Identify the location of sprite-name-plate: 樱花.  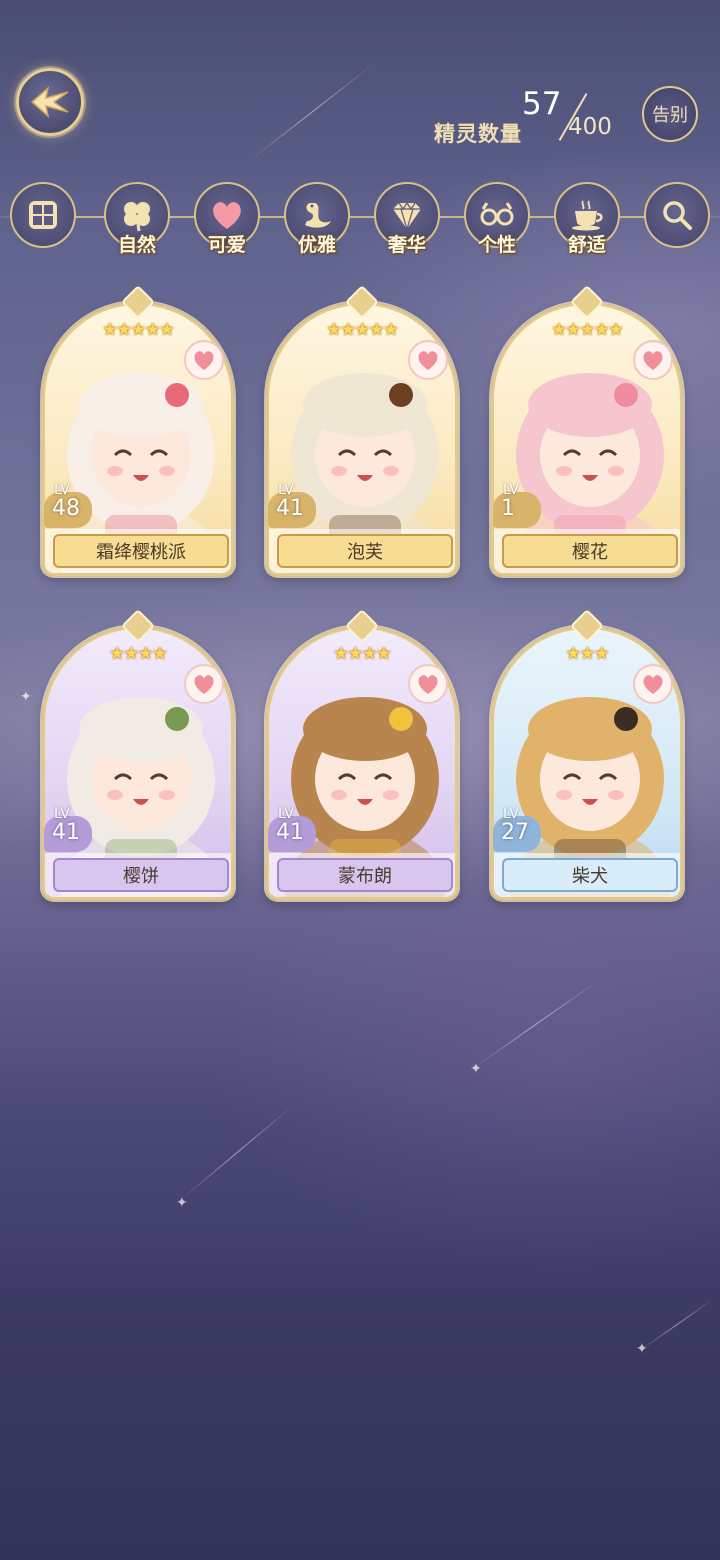
(587, 551).